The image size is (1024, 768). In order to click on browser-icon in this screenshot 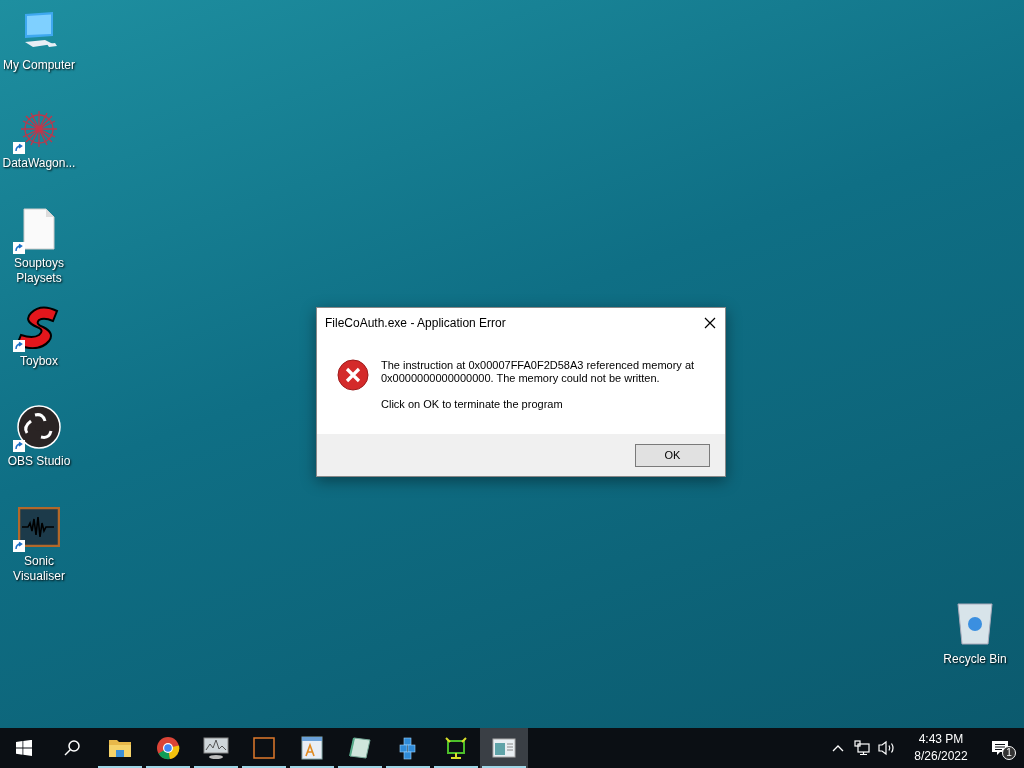, I will do `click(168, 748)`.